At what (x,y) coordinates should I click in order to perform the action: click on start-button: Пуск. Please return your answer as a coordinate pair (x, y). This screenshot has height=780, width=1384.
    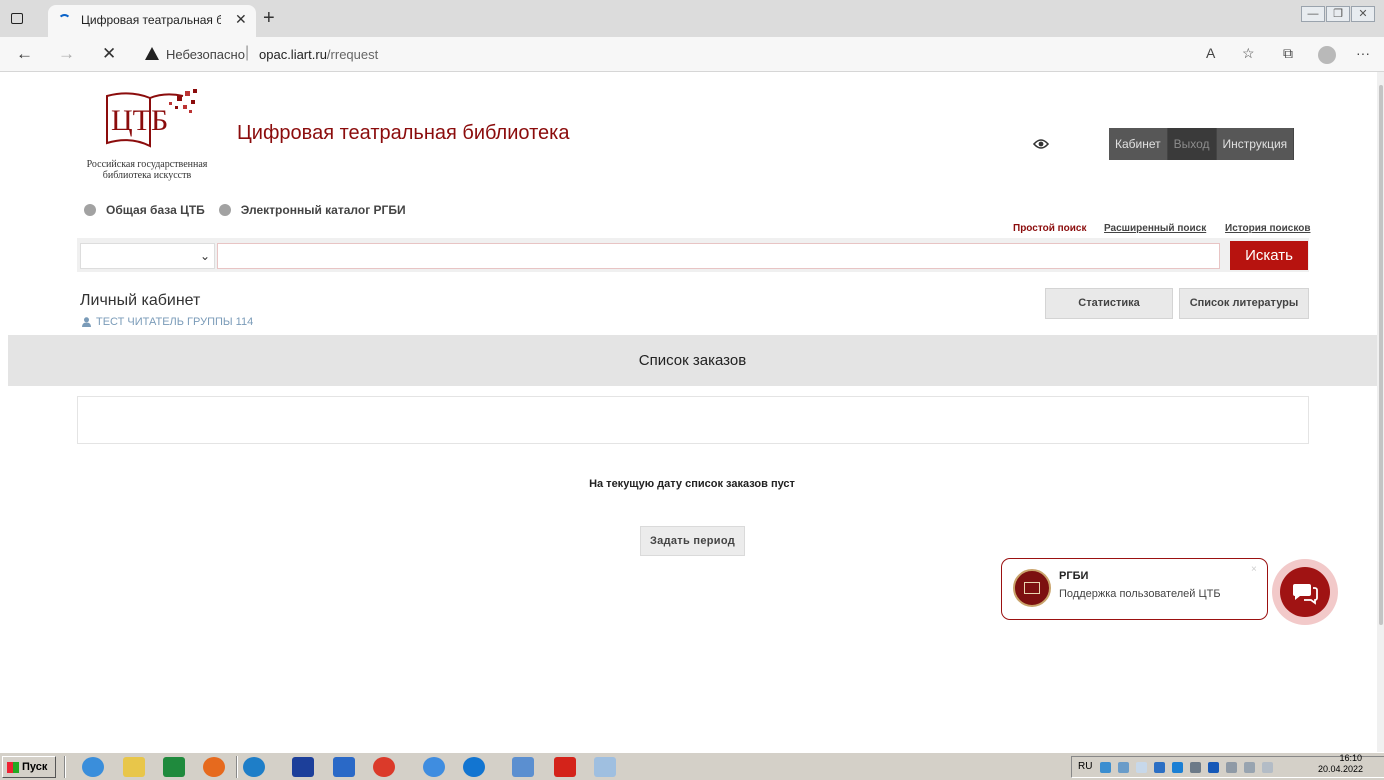
    Looking at the image, I should click on (29, 767).